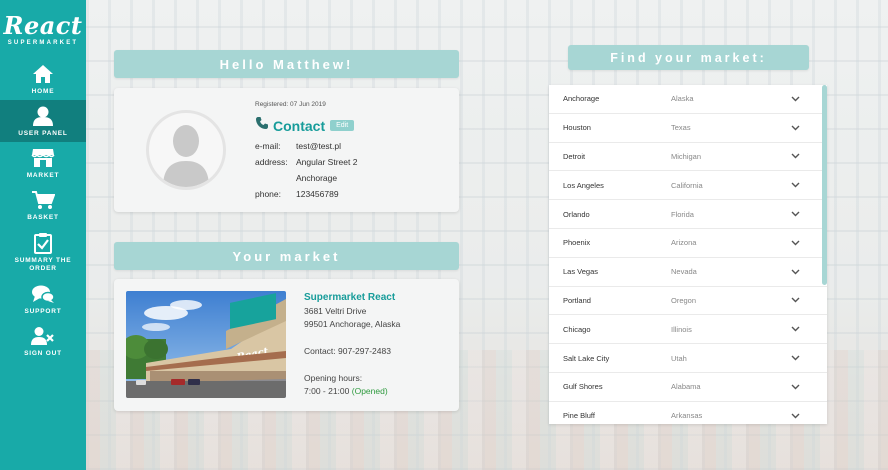  Describe the element at coordinates (682, 99) in the screenshot. I see `market-state-name: Alaska` at that location.